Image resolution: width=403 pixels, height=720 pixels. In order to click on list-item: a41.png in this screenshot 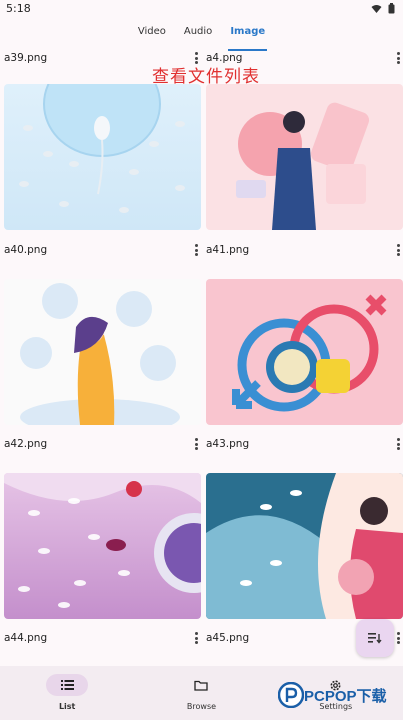, I will do `click(304, 250)`.